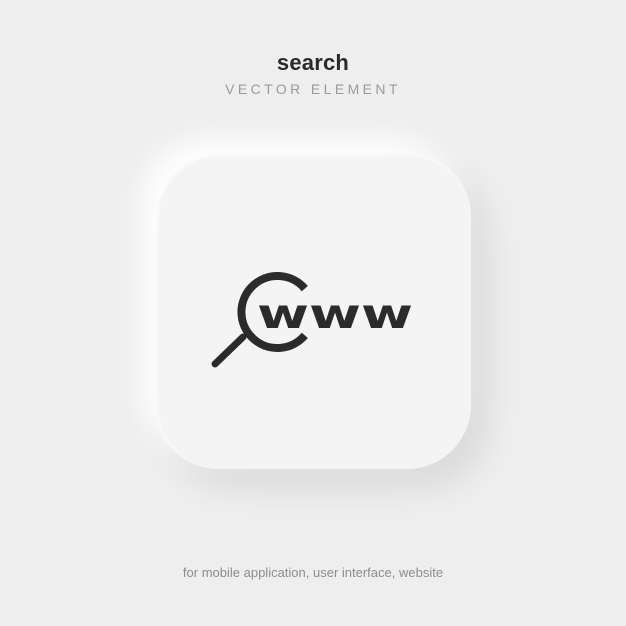 This screenshot has width=626, height=626. Describe the element at coordinates (313, 89) in the screenshot. I see `page-subtitle: VECTOR ELEMENT` at that location.